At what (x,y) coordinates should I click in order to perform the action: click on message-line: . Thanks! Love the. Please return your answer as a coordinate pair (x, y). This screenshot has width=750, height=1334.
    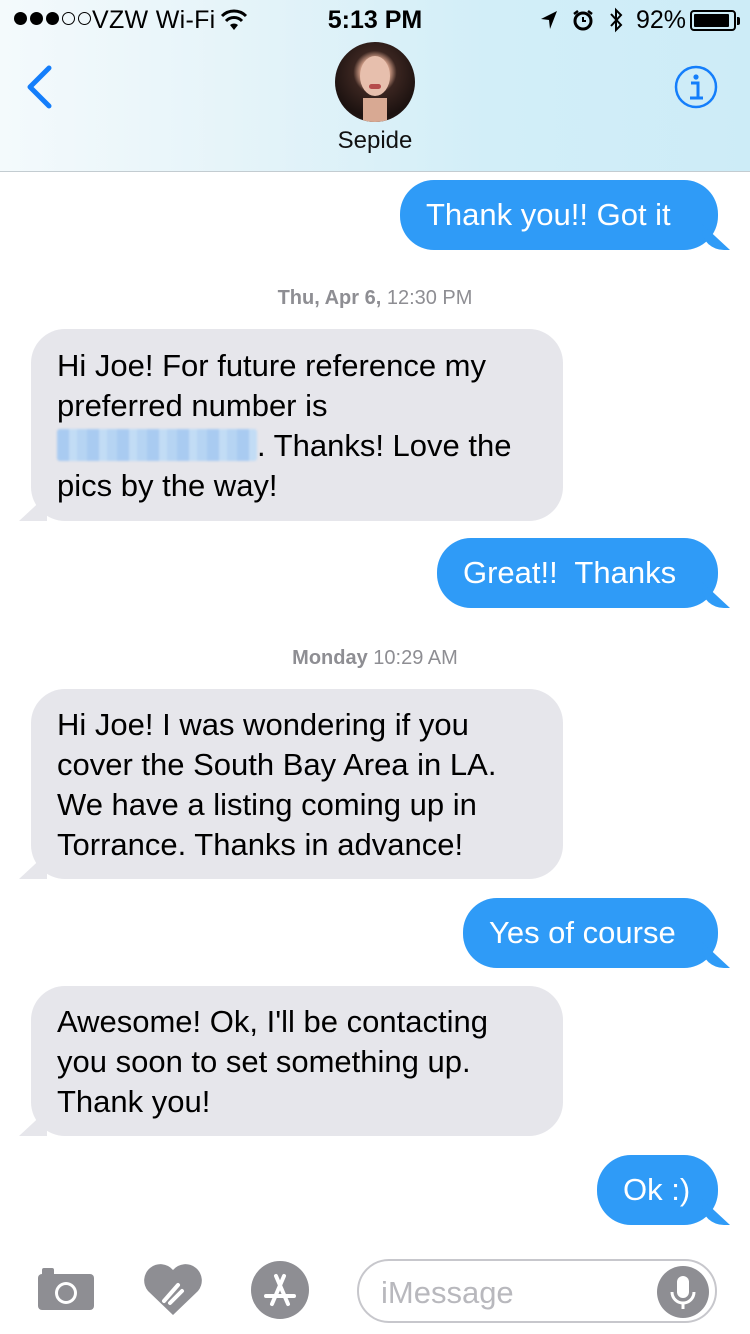
    Looking at the image, I should click on (297, 446).